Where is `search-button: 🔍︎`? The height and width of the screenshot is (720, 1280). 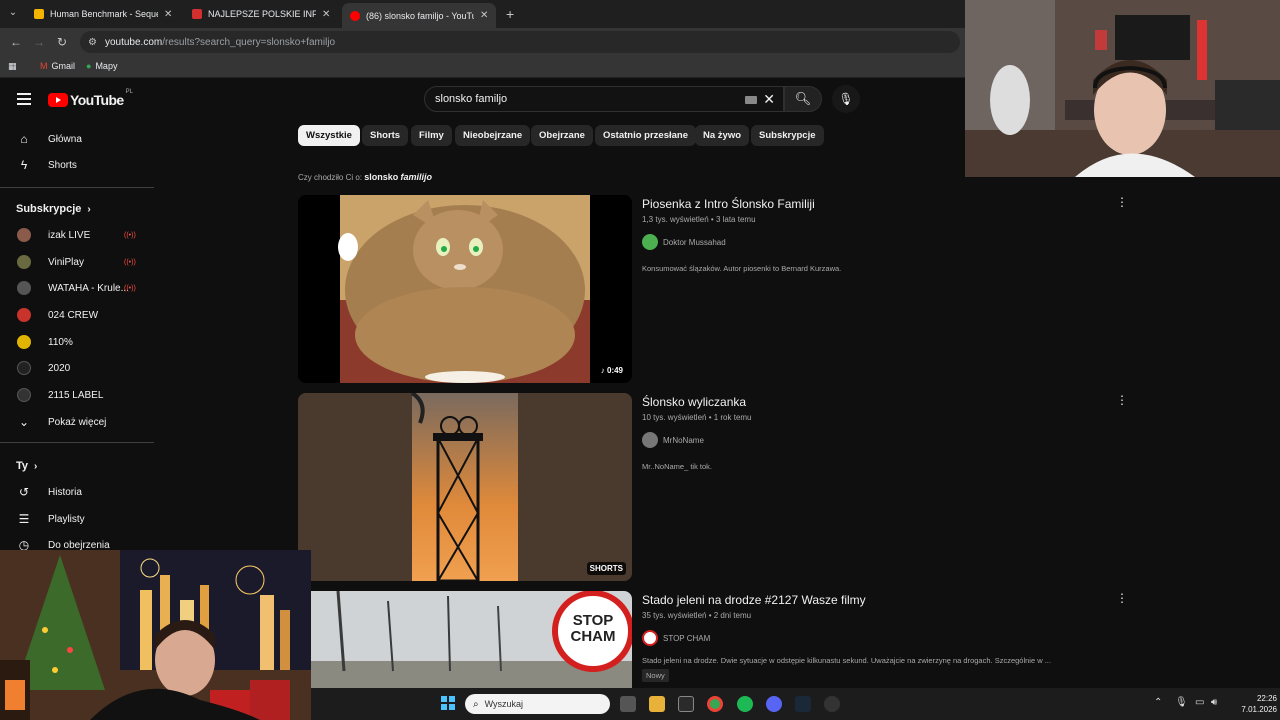 search-button: 🔍︎ is located at coordinates (803, 99).